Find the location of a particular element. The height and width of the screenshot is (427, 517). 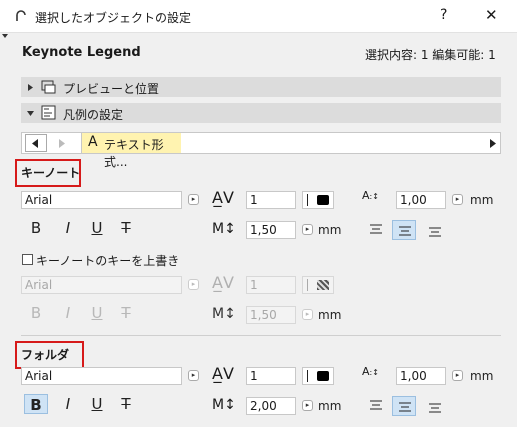

section-legend-label: 凡例の設定 is located at coordinates (93, 115).